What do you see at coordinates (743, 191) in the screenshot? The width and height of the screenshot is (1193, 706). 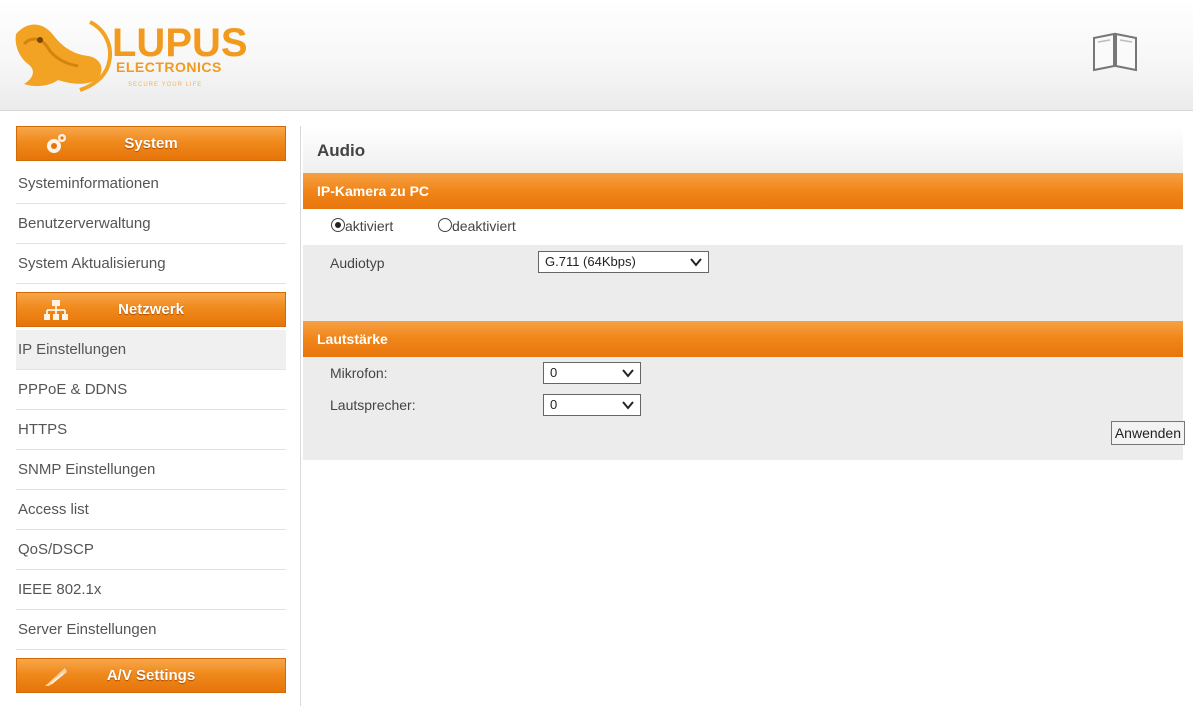 I see `section-header-ip-kamera: IP-Kamera zu PC` at bounding box center [743, 191].